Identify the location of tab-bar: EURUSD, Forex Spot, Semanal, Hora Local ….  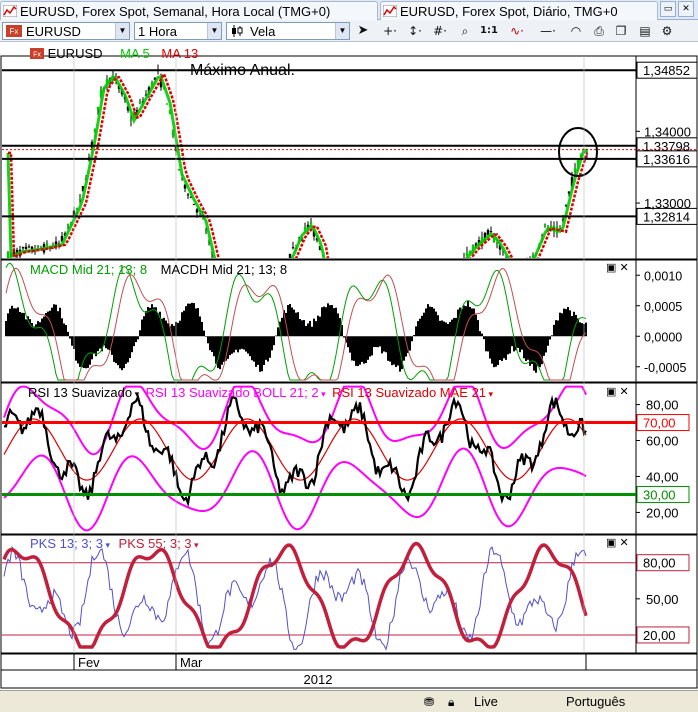
(349, 10).